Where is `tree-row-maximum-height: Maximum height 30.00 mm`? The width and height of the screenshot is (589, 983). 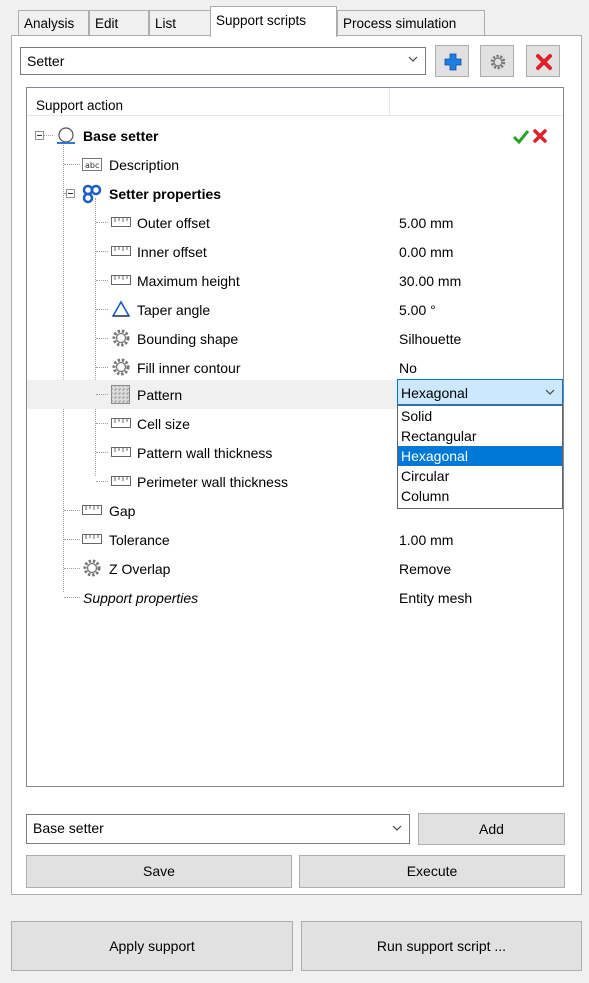
tree-row-maximum-height: Maximum height 30.00 mm is located at coordinates (295, 280).